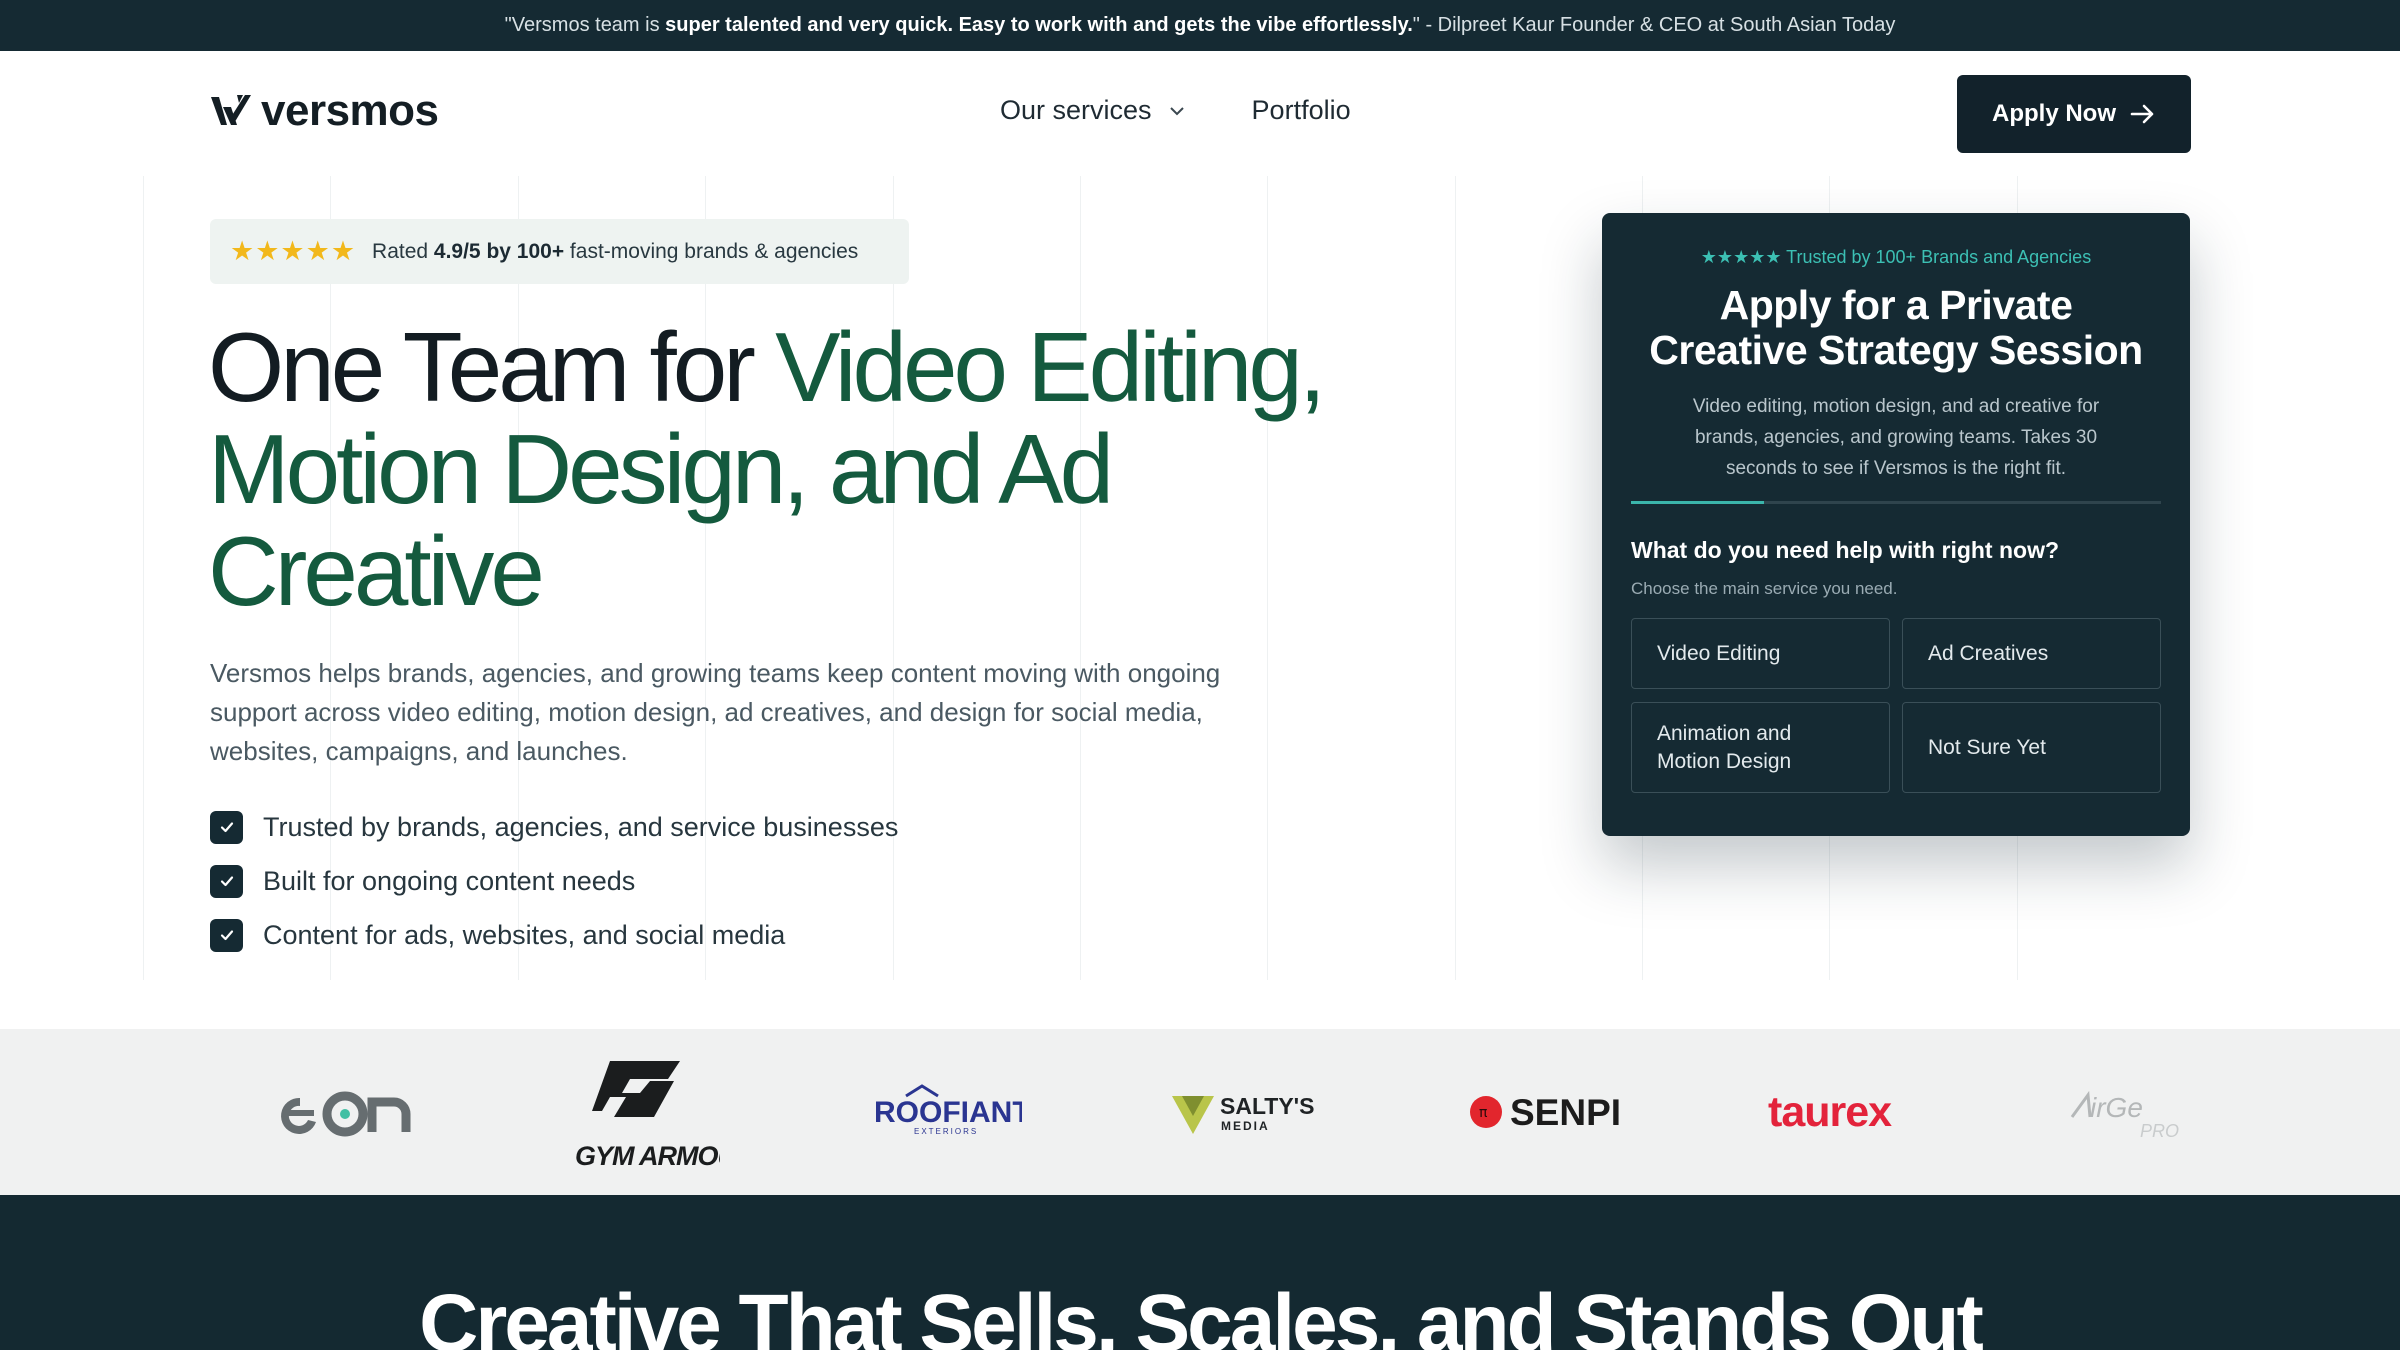  Describe the element at coordinates (1845, 550) in the screenshot. I see `question-title: What do you need help with right now?` at that location.